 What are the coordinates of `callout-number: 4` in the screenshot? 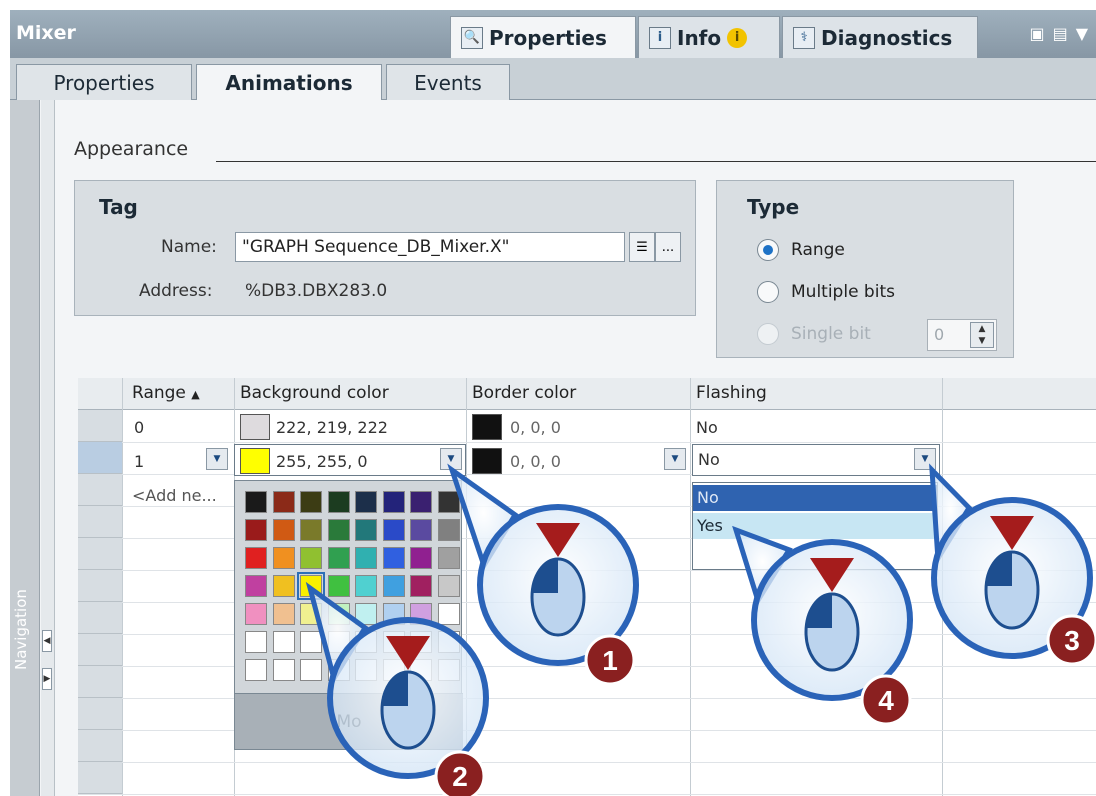 It's located at (886, 700).